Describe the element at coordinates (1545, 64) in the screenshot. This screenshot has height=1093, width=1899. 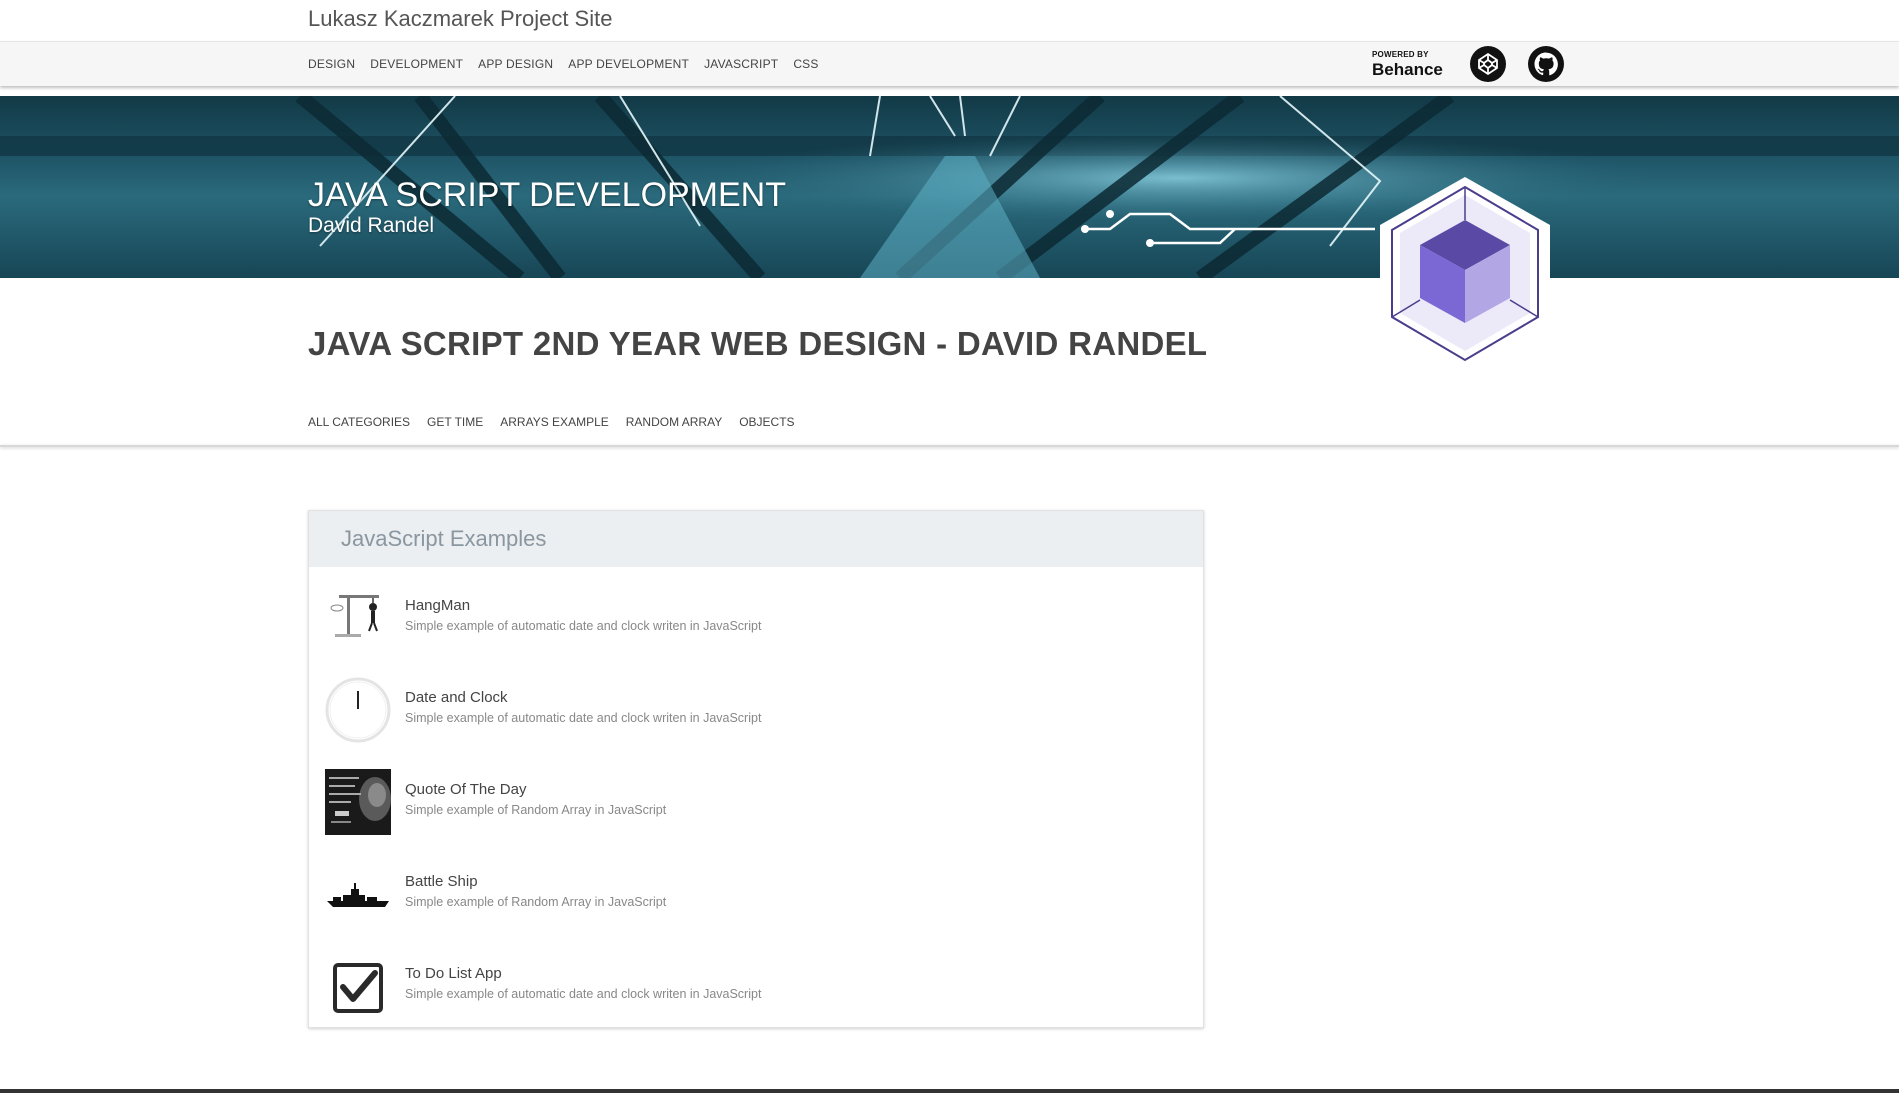
I see `github-icon` at that location.